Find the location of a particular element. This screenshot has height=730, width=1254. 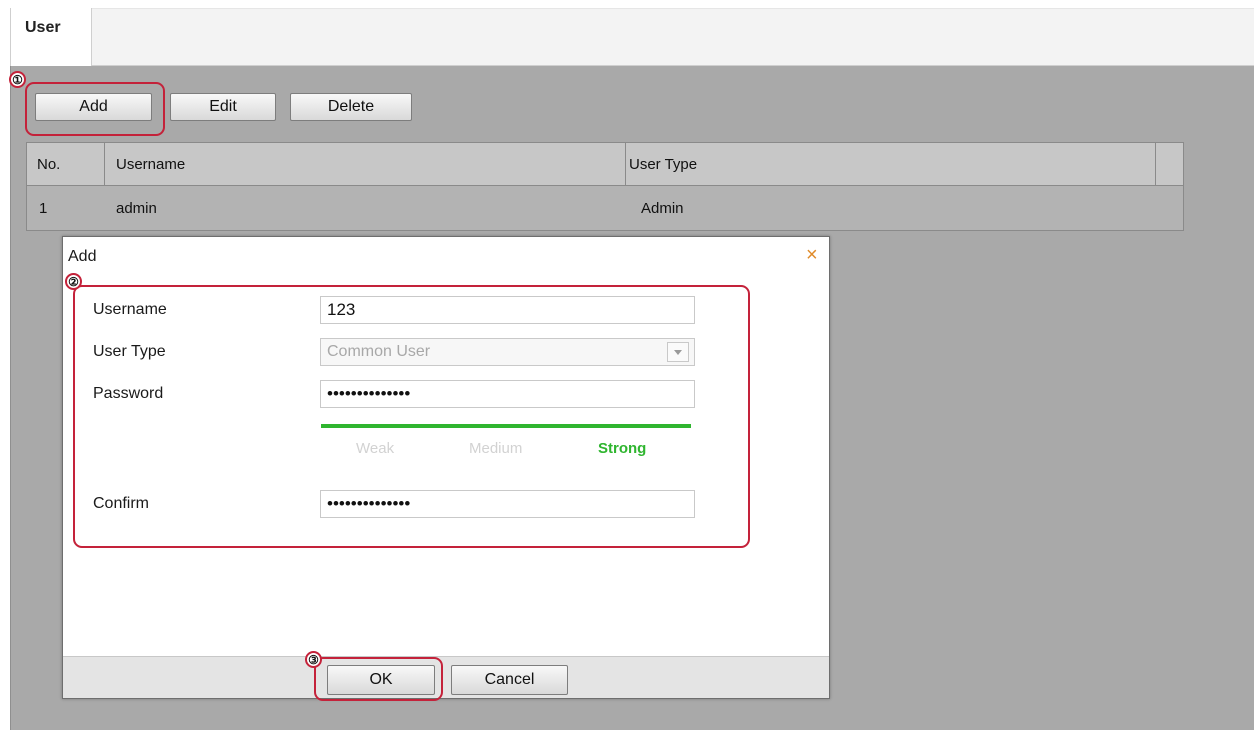

dropdown-button is located at coordinates (678, 352).